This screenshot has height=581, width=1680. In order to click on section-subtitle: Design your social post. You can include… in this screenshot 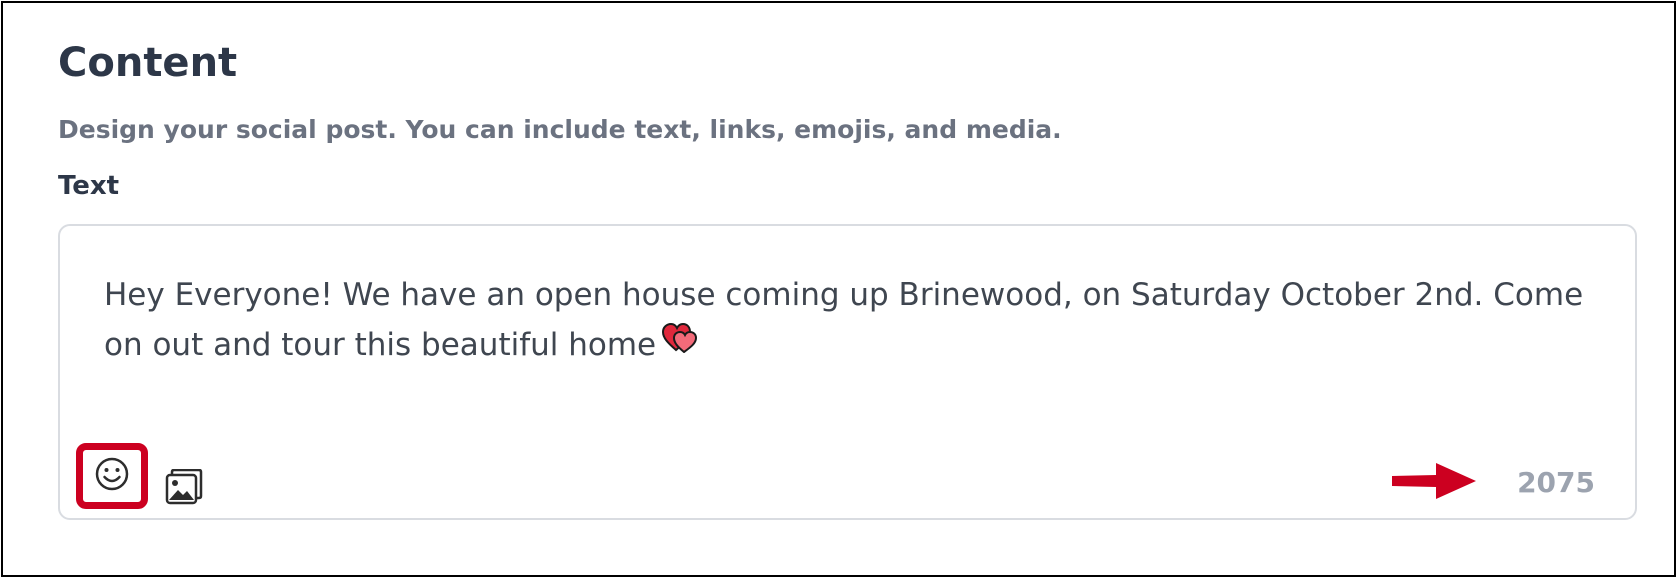, I will do `click(560, 129)`.